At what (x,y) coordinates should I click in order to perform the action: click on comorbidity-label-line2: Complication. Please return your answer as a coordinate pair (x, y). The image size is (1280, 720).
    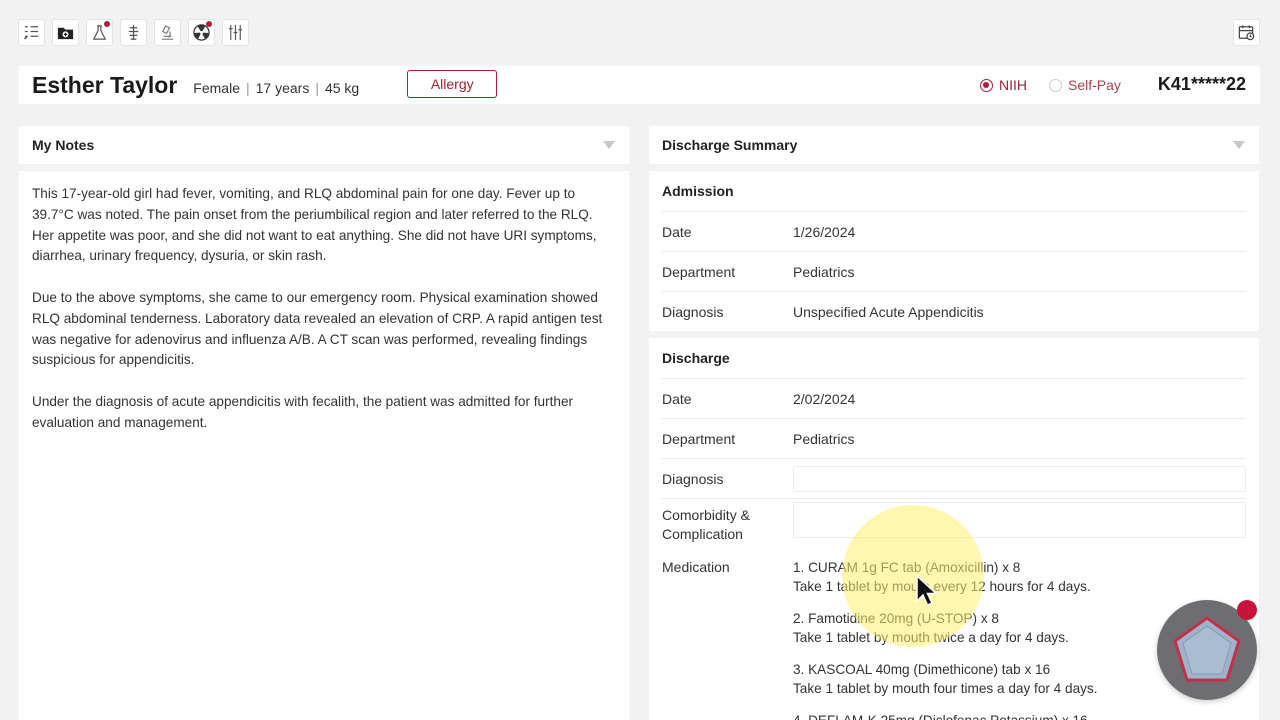
    Looking at the image, I should click on (702, 533).